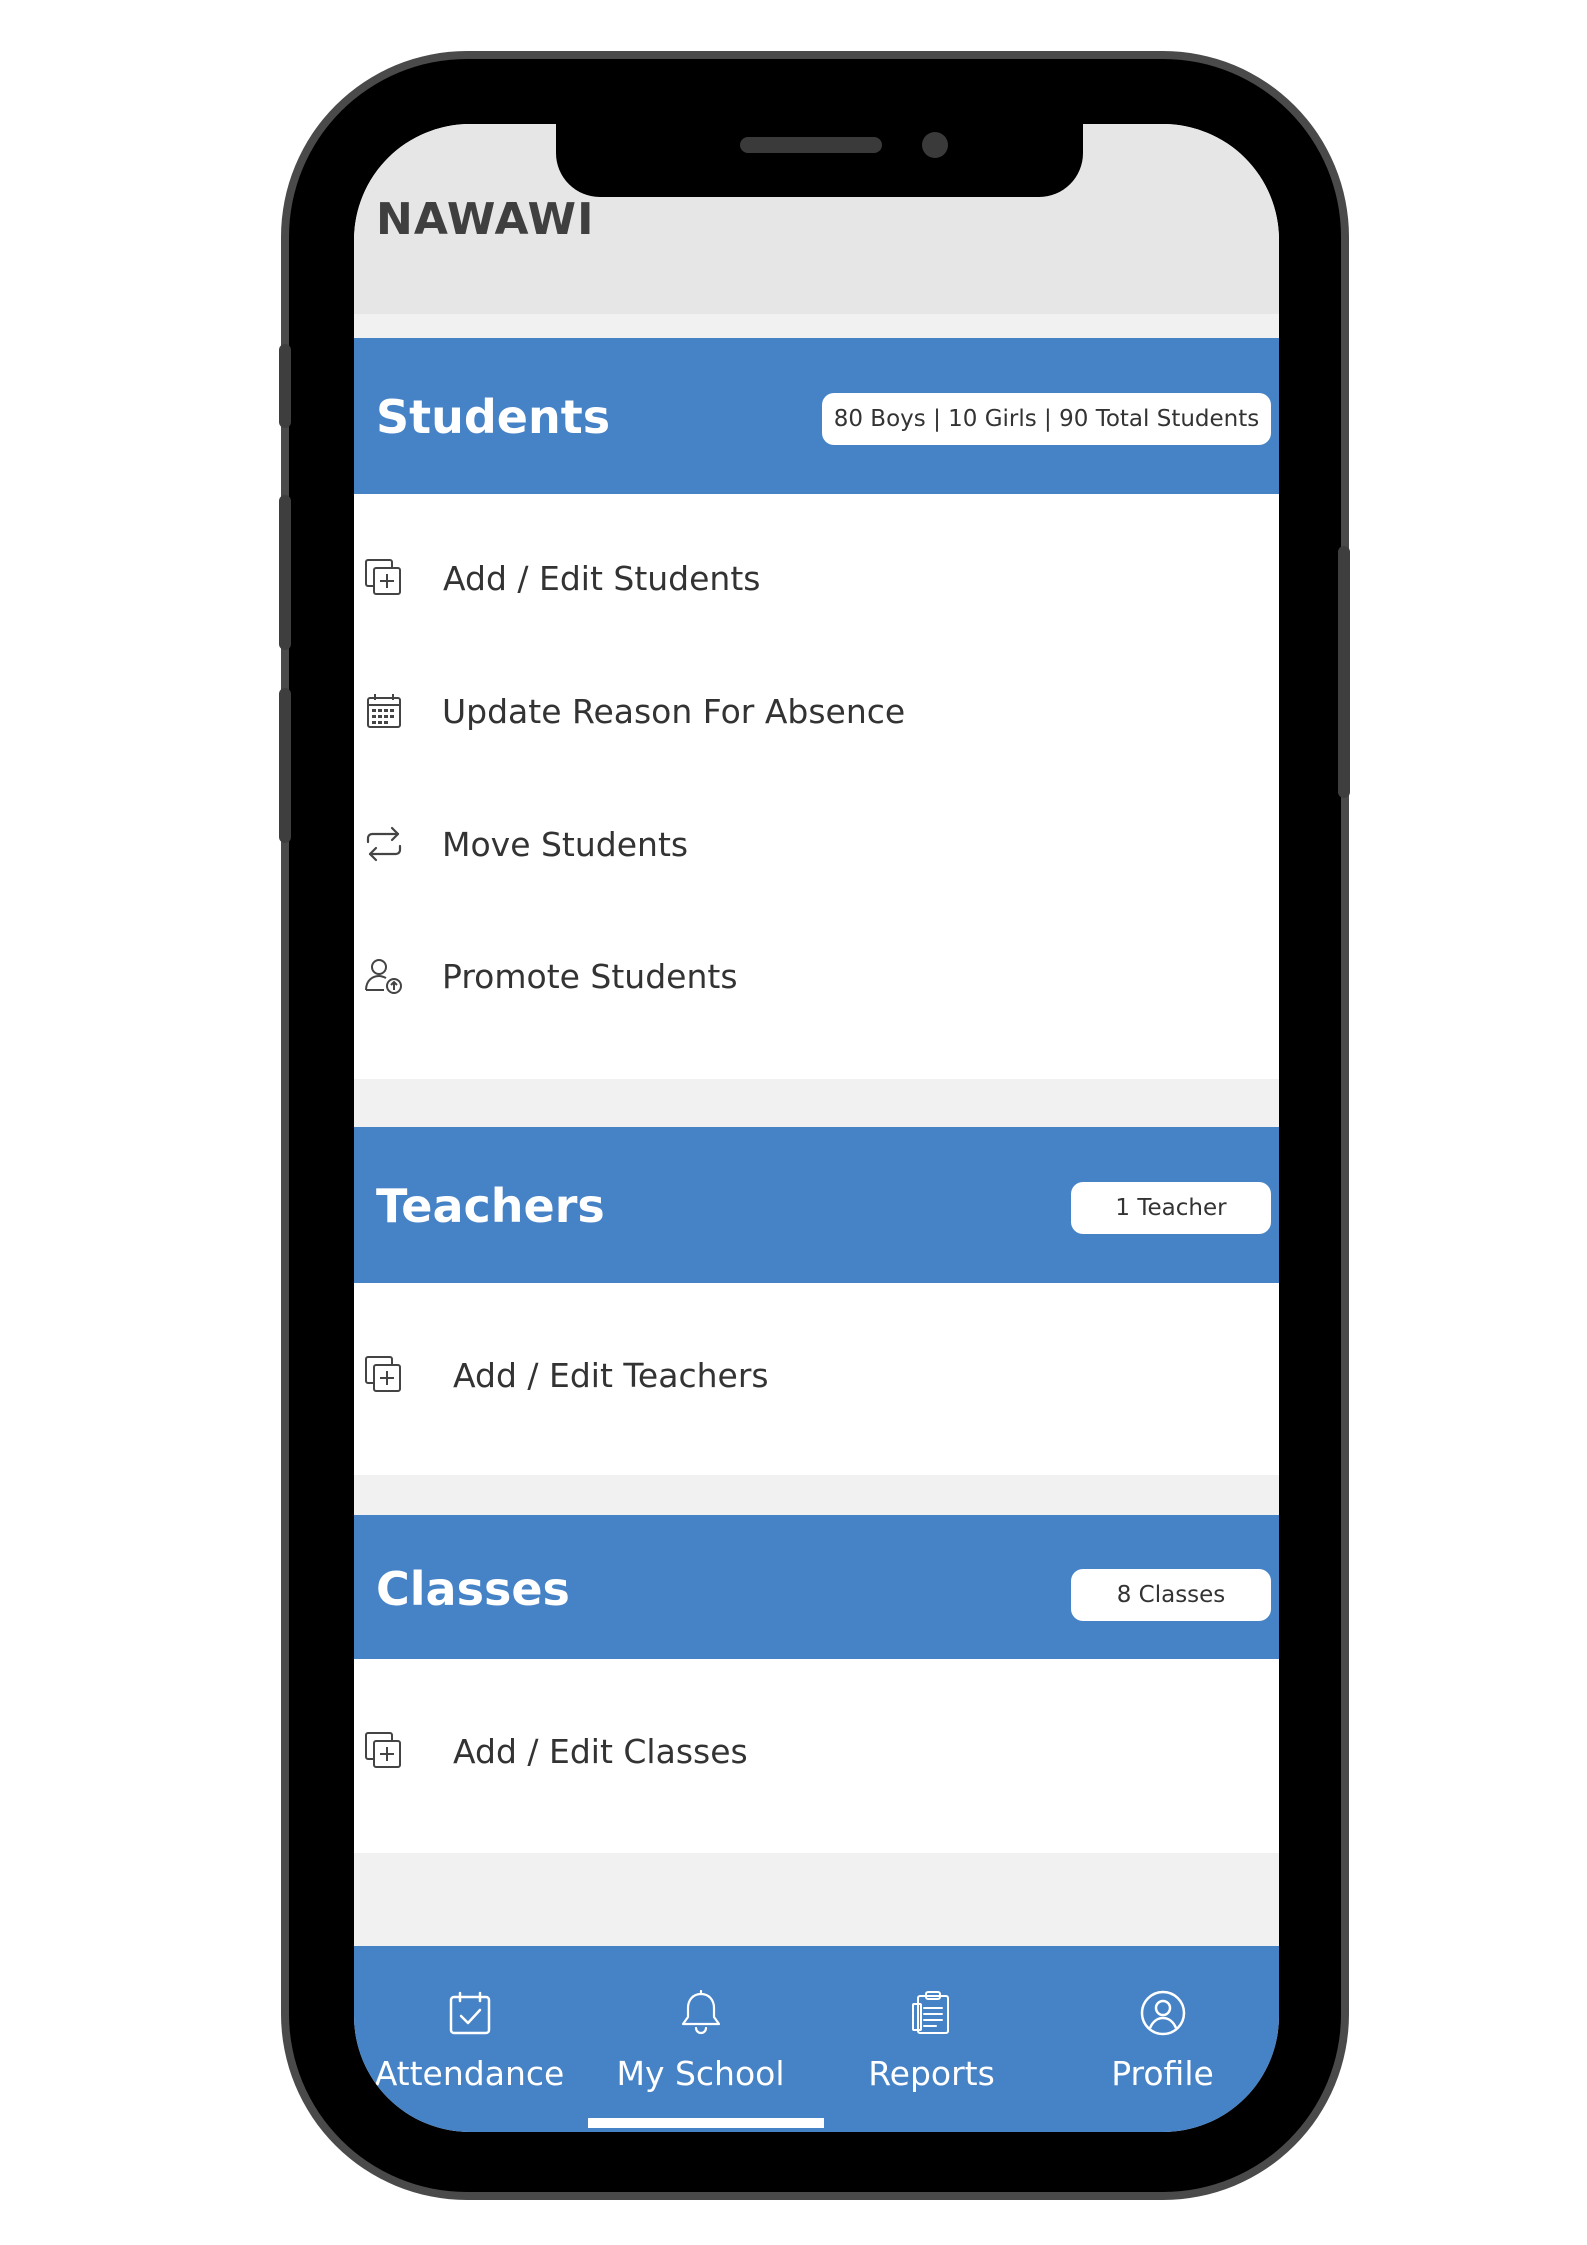  What do you see at coordinates (816, 976) in the screenshot?
I see `promote-students-item: Promote Students` at bounding box center [816, 976].